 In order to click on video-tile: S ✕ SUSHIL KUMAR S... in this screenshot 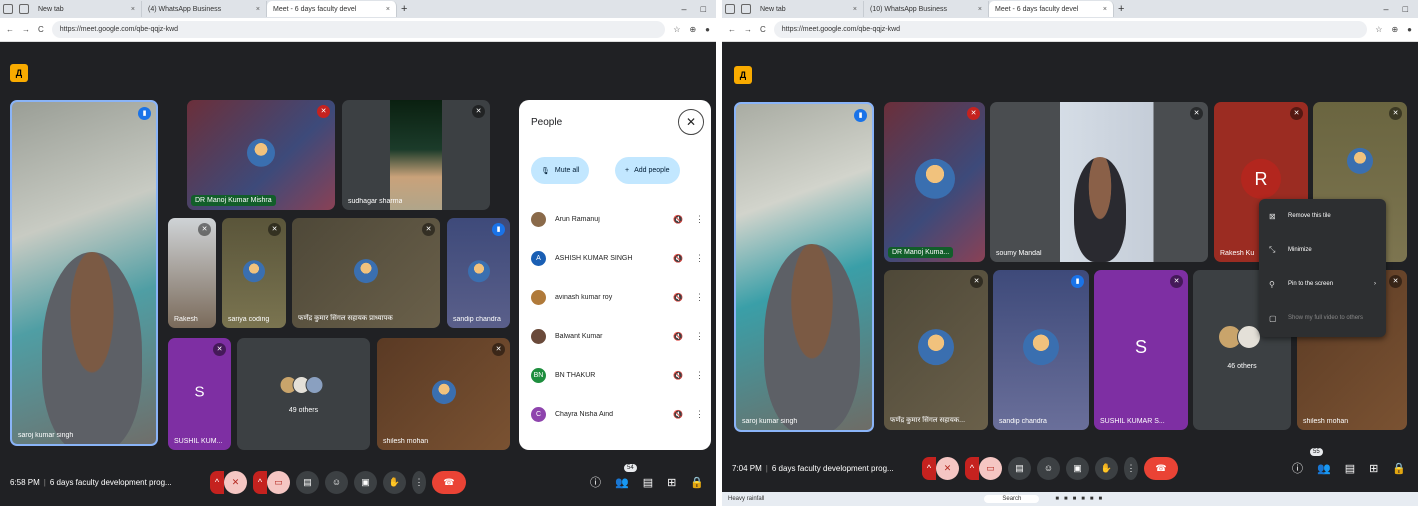, I will do `click(1141, 350)`.